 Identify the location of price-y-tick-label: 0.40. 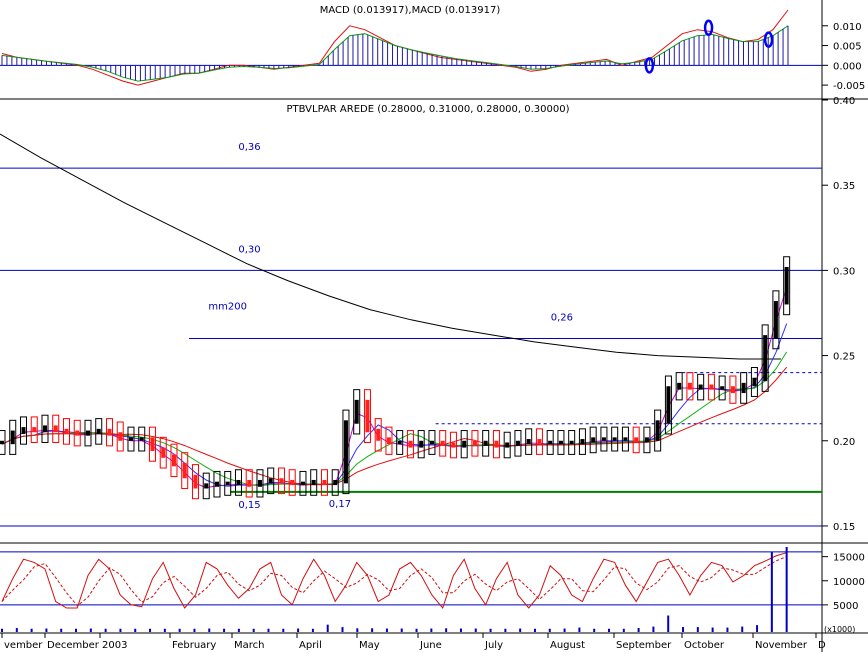
(844, 101).